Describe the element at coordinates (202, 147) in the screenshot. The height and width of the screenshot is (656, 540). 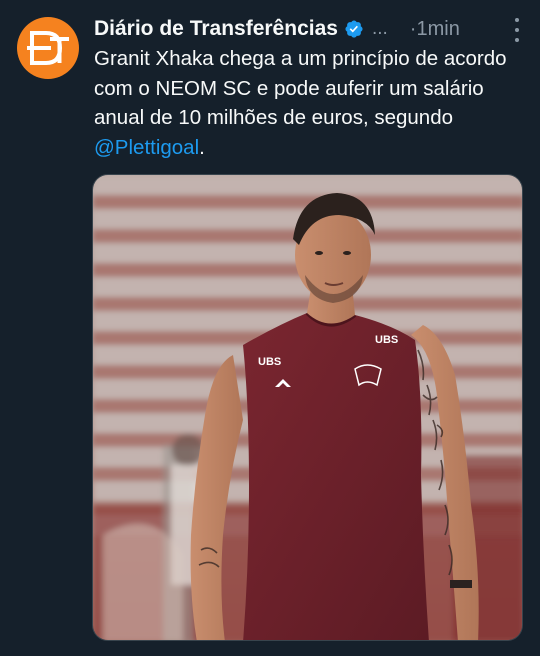
I see `tweet-text-end: .` at that location.